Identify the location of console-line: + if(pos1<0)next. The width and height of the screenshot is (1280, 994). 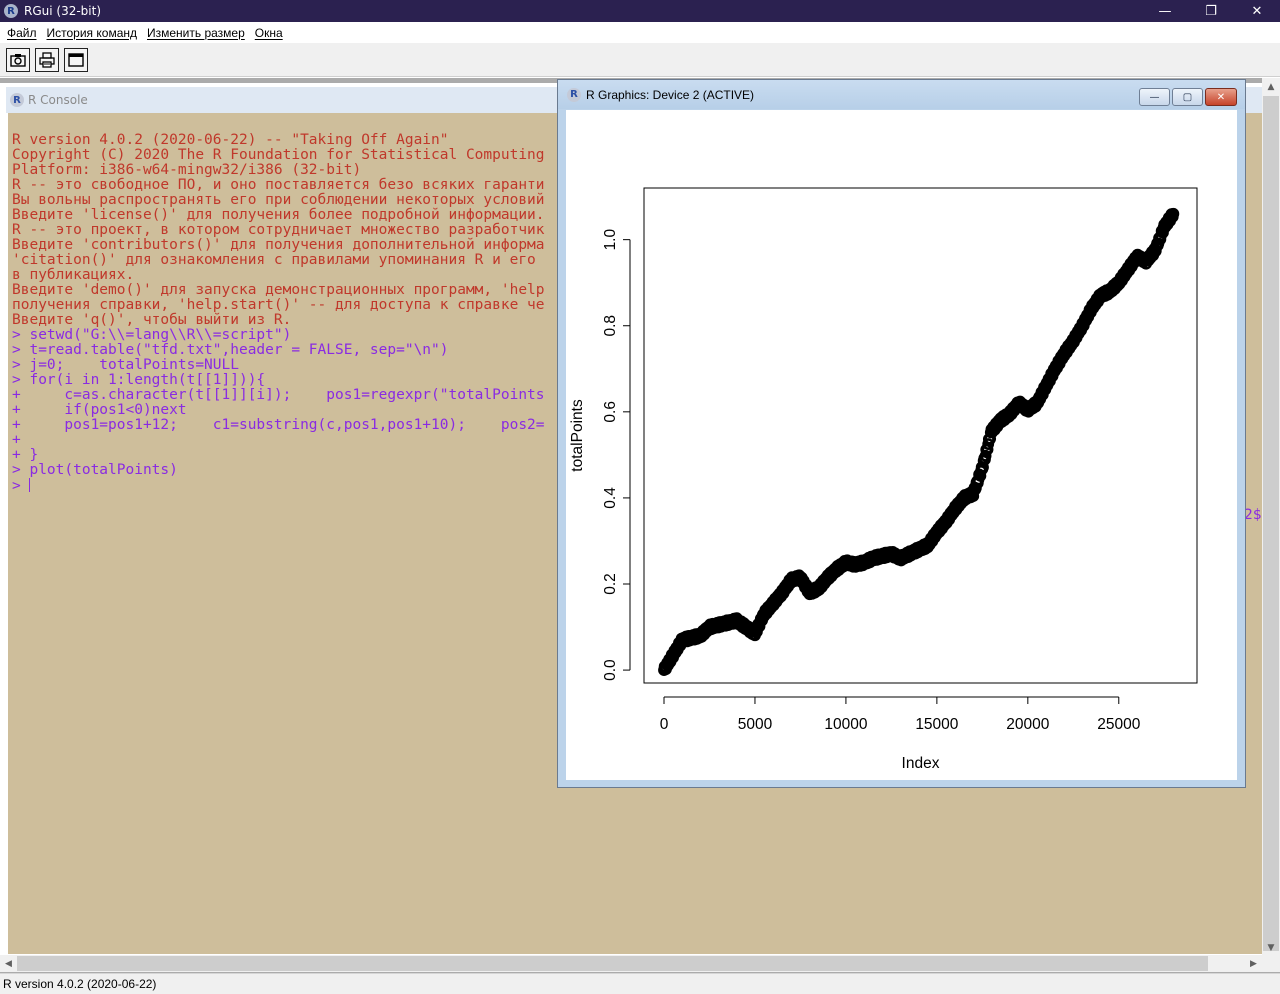
(99, 410).